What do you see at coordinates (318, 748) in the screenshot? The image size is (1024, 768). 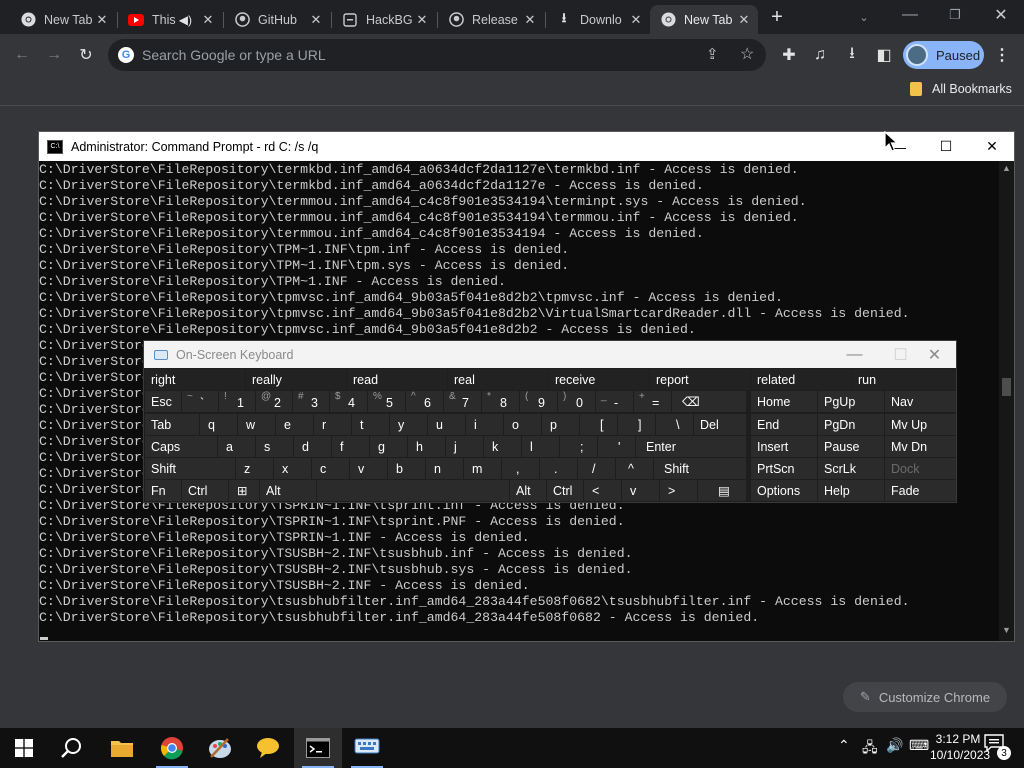 I see `taskbar-command-prompt` at bounding box center [318, 748].